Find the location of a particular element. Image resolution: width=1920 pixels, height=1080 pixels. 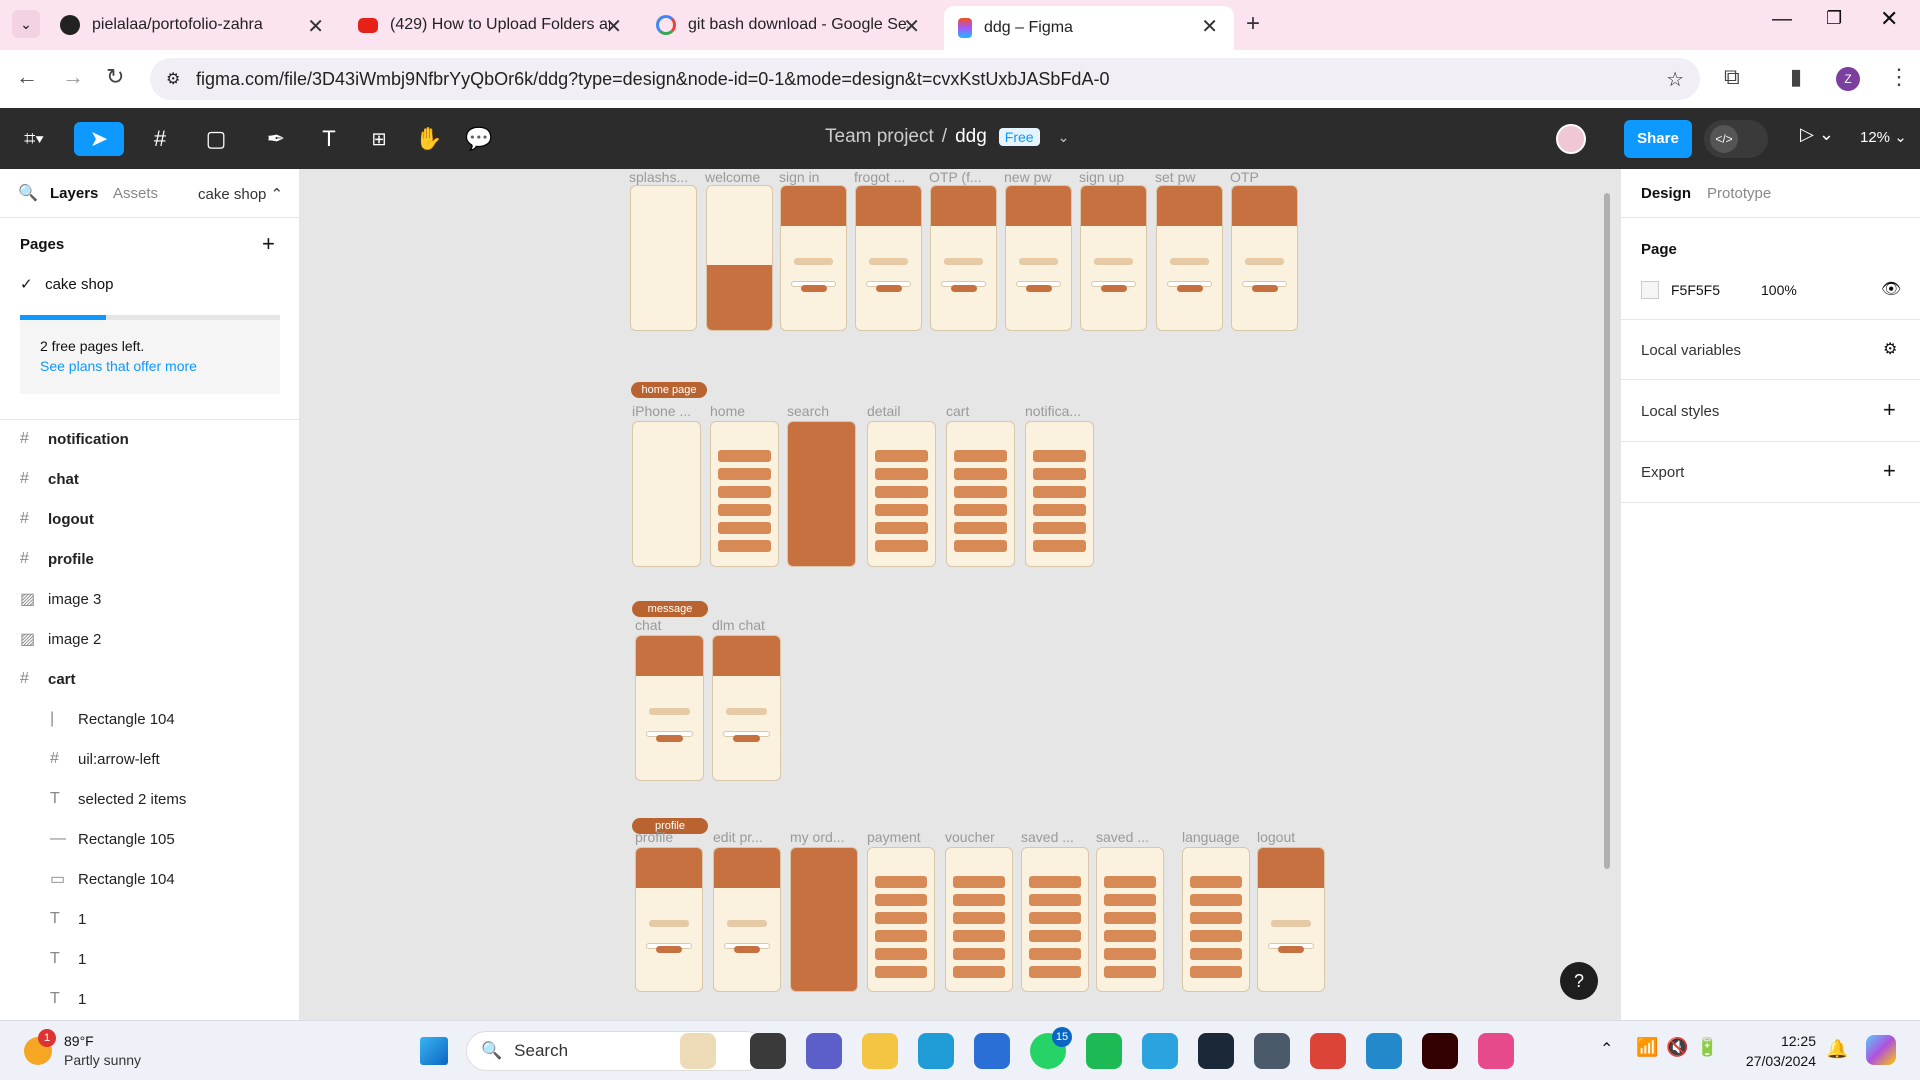

frame-label: payment is located at coordinates (894, 837).